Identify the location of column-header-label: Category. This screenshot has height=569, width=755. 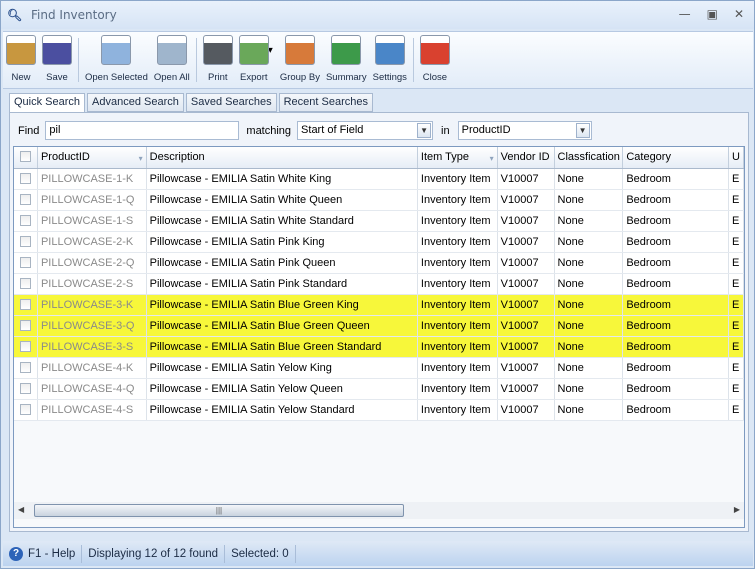
(648, 157).